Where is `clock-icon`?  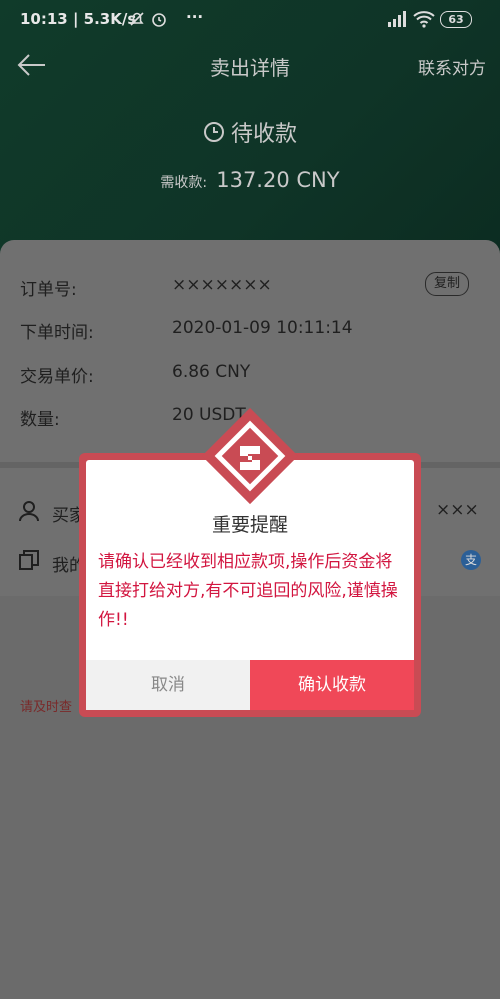 clock-icon is located at coordinates (214, 135).